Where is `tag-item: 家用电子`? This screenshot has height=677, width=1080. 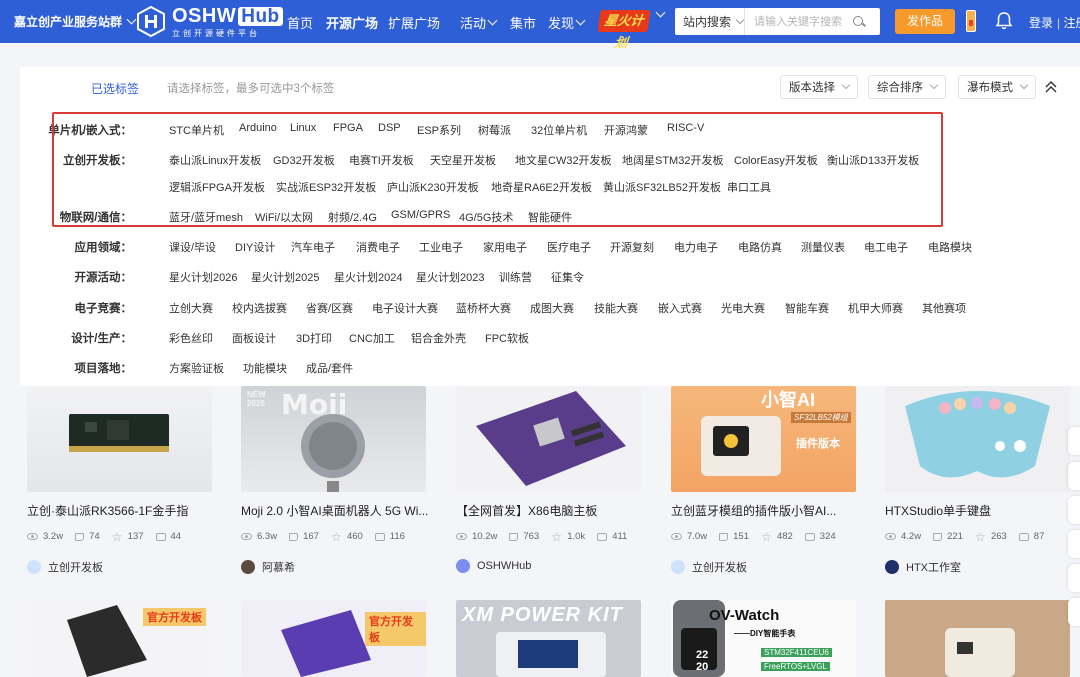 tag-item: 家用电子 is located at coordinates (505, 247).